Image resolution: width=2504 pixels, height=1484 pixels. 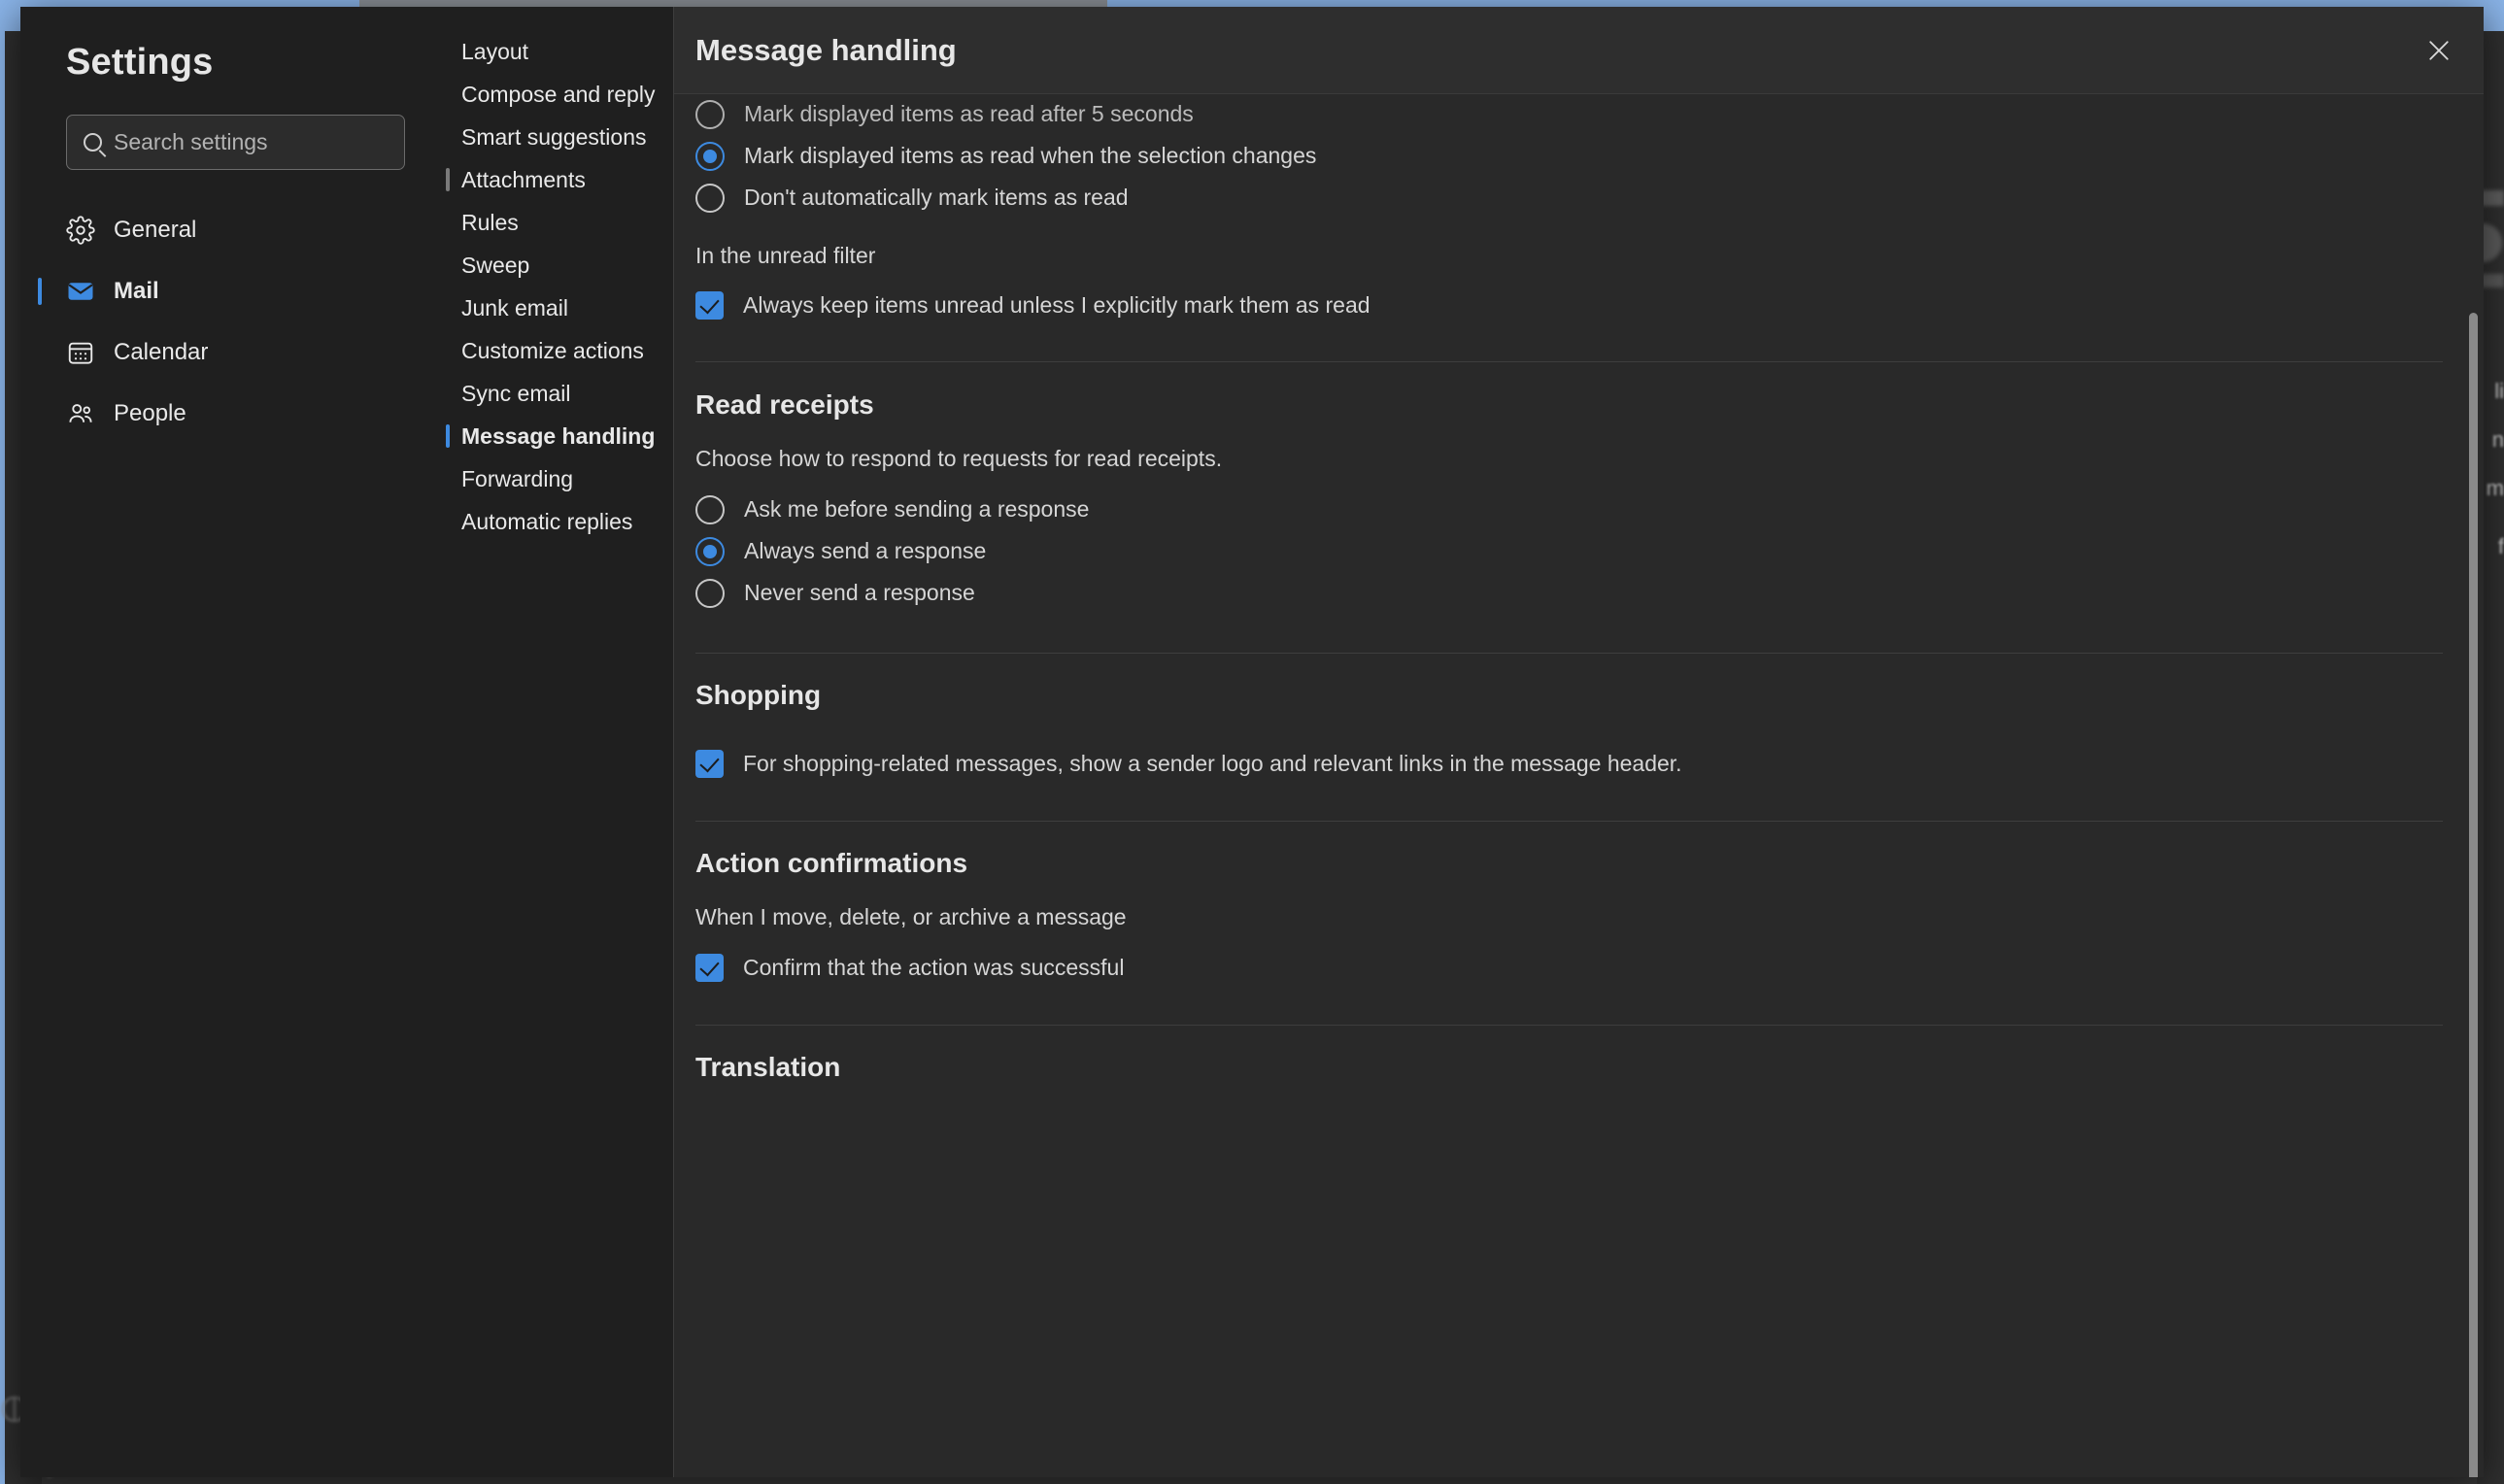 What do you see at coordinates (140, 62) in the screenshot?
I see `page-title: Settings` at bounding box center [140, 62].